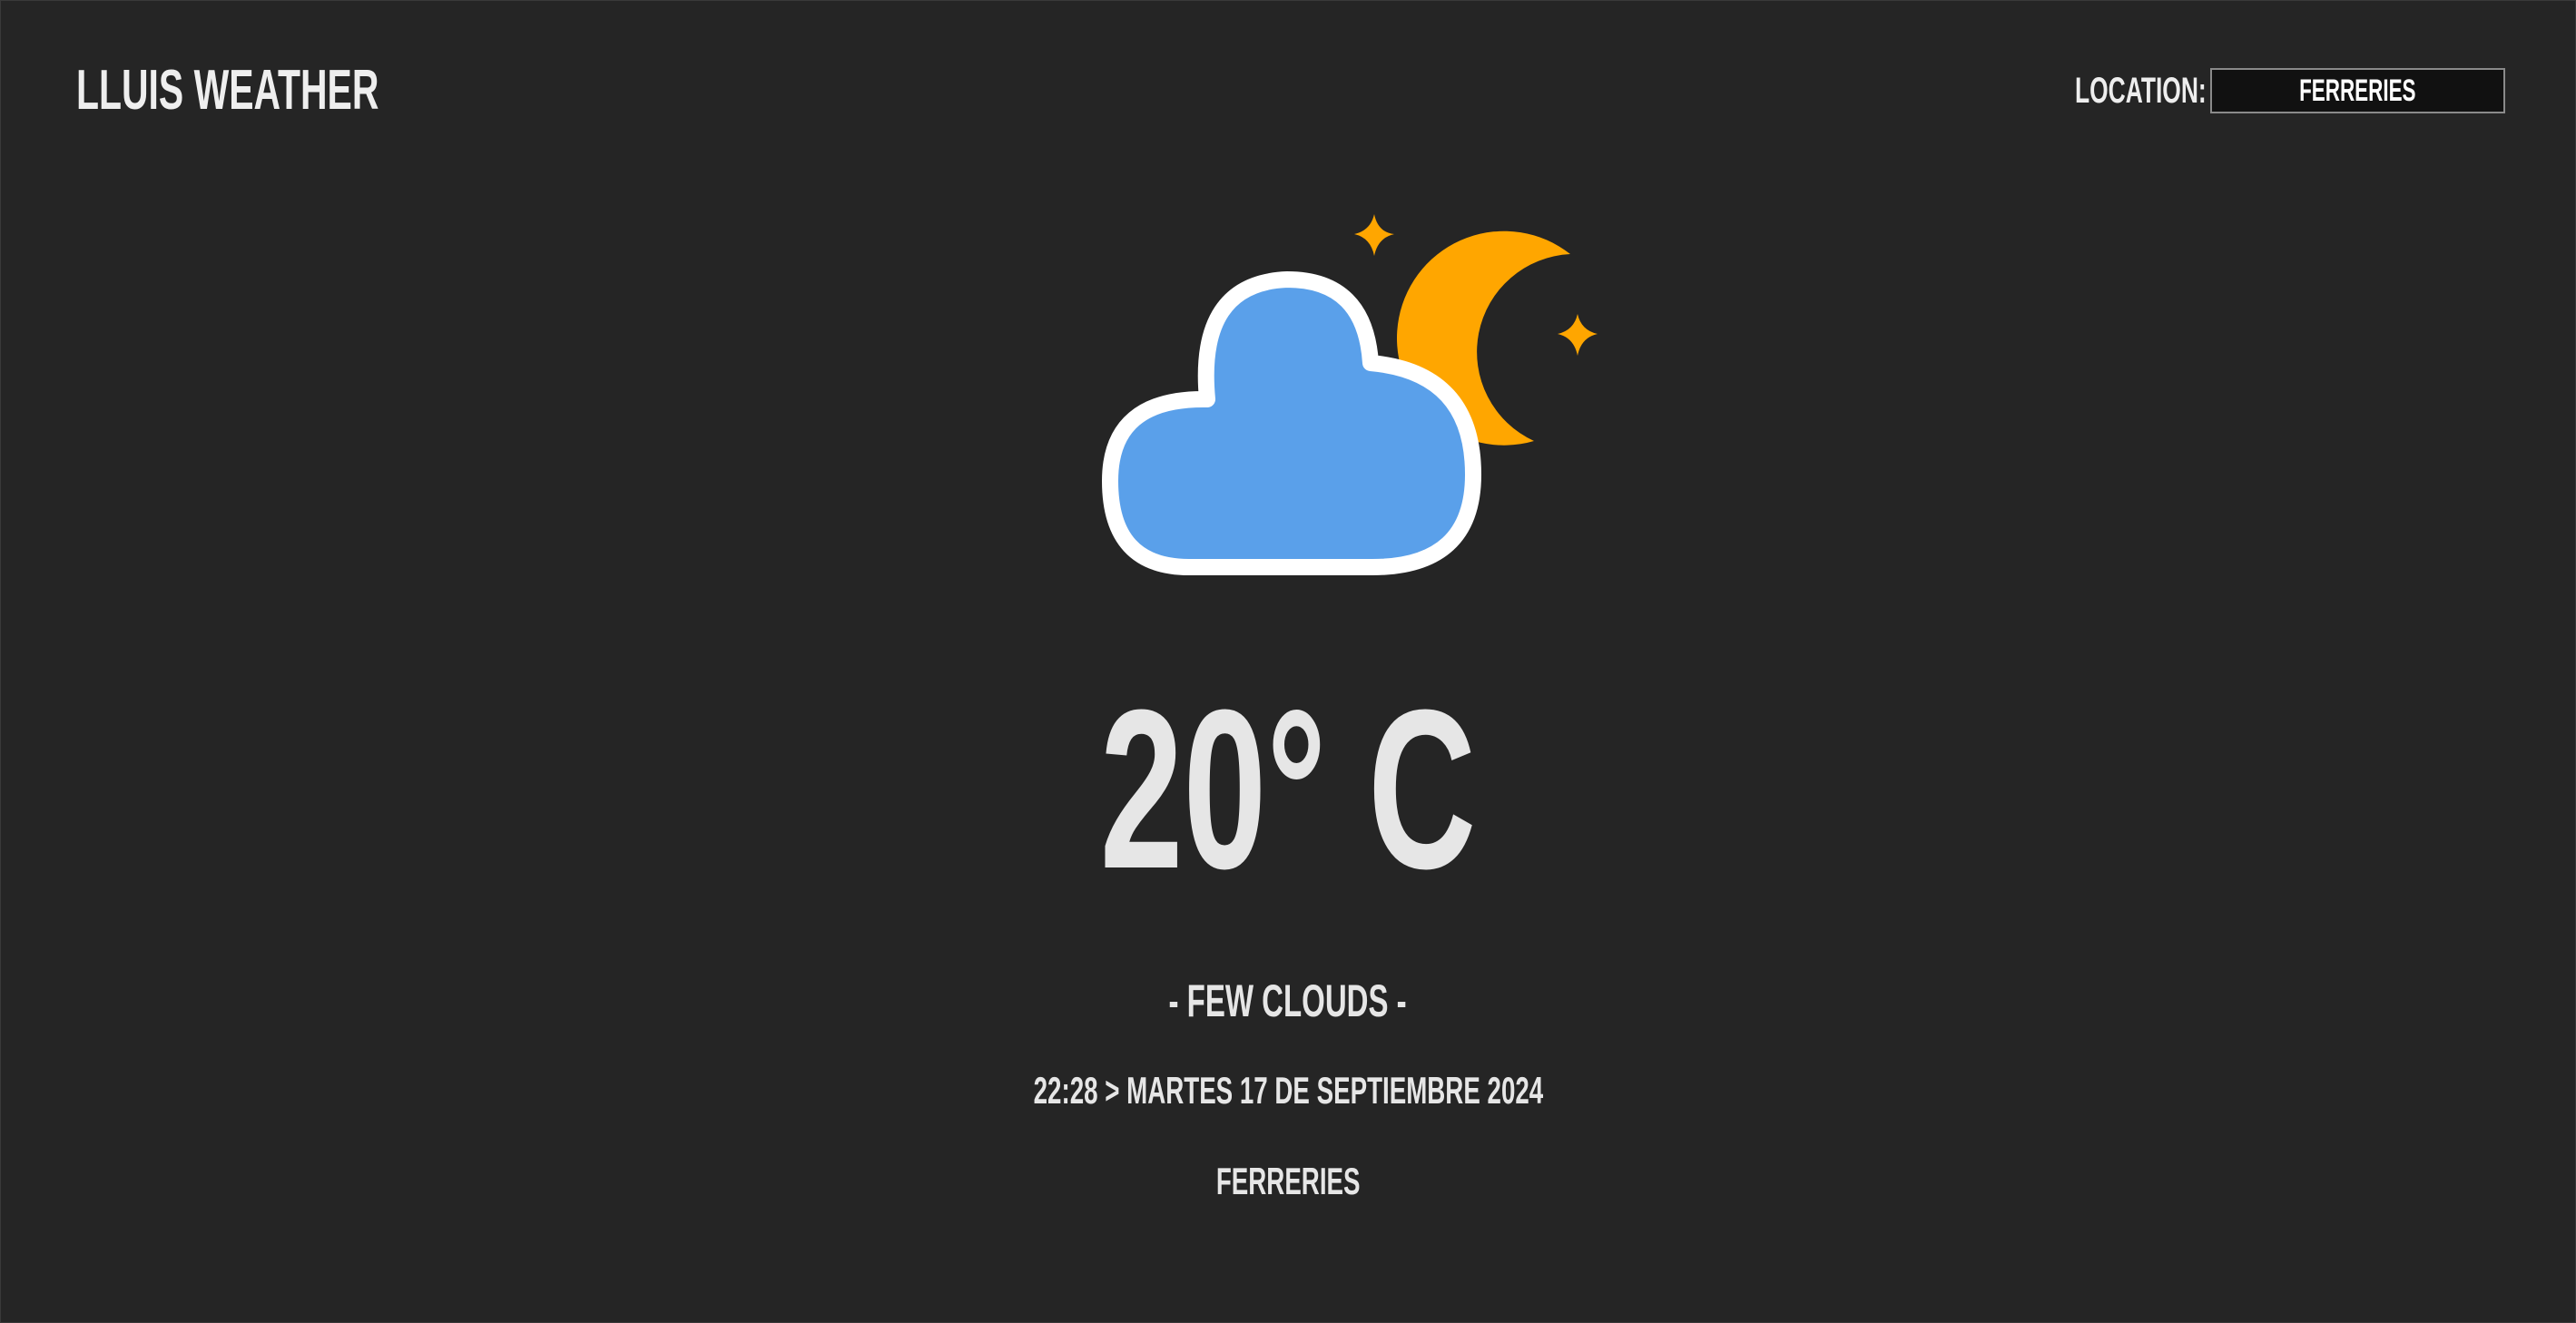  I want to click on weather-description: - FEW CLOUDS -, so click(1288, 1001).